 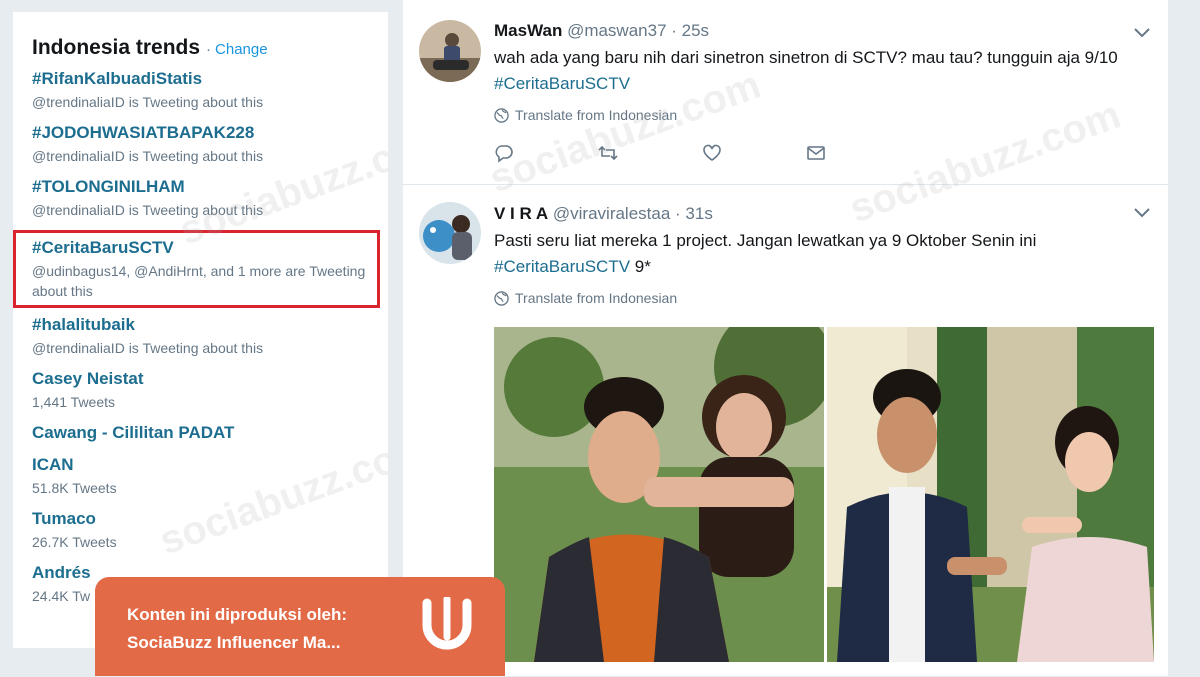 What do you see at coordinates (521, 213) in the screenshot?
I see `user-name: V I R A` at bounding box center [521, 213].